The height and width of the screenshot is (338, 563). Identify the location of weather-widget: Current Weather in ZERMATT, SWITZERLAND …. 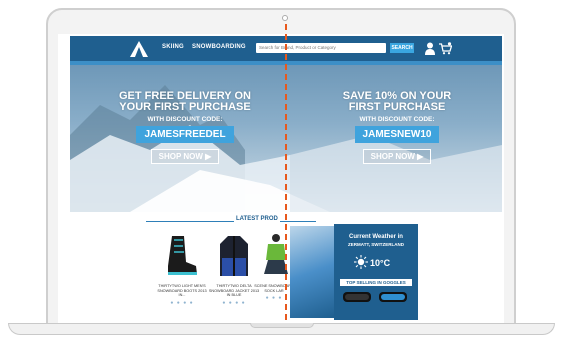
(376, 272).